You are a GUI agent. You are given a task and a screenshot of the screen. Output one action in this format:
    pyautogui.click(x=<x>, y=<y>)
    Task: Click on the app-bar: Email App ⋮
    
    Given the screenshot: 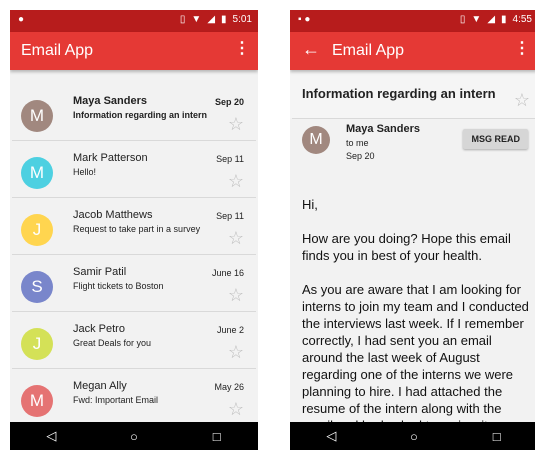 What is the action you would take?
    pyautogui.click(x=134, y=51)
    